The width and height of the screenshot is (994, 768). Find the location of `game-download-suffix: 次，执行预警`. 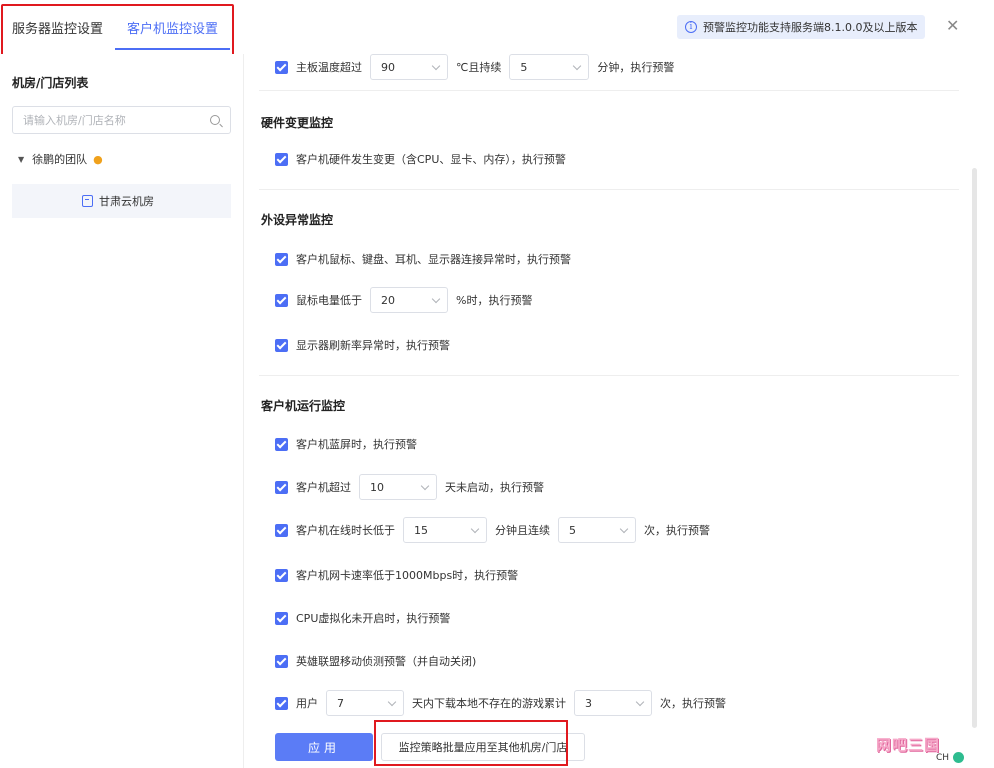

game-download-suffix: 次，执行预警 is located at coordinates (693, 703).